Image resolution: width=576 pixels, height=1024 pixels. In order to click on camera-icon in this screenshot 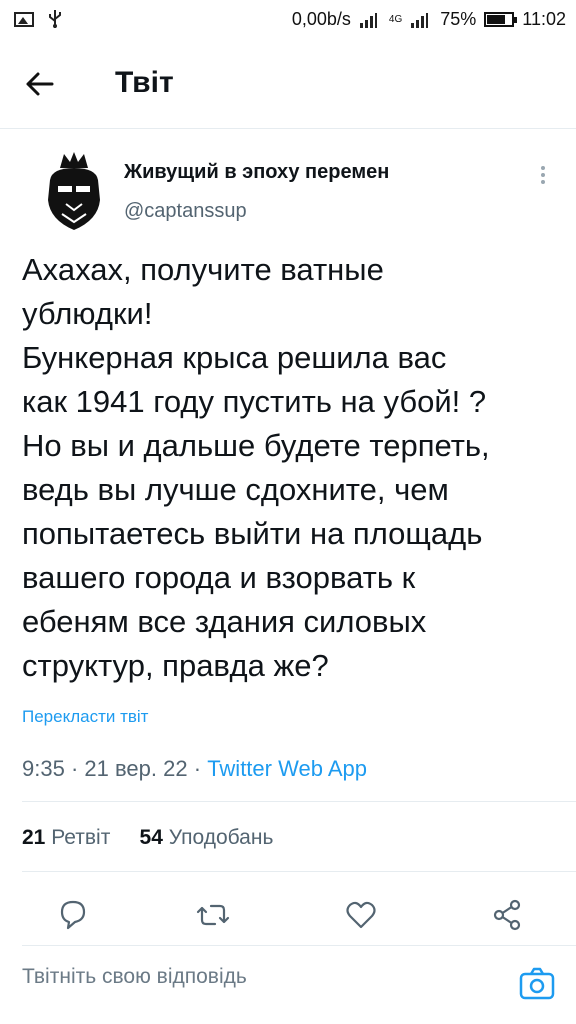, I will do `click(537, 984)`.